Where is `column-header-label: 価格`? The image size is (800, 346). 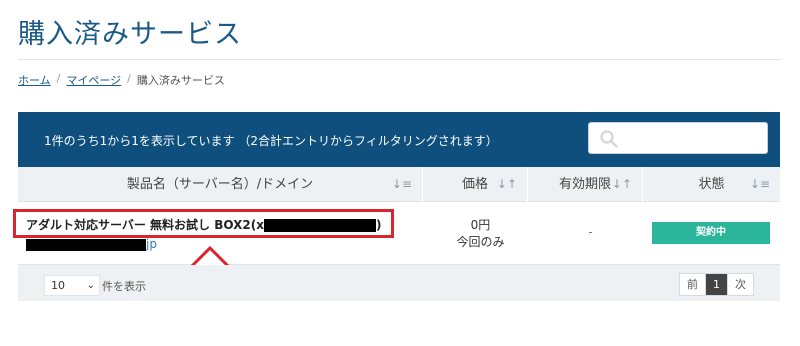 column-header-label: 価格 is located at coordinates (474, 184).